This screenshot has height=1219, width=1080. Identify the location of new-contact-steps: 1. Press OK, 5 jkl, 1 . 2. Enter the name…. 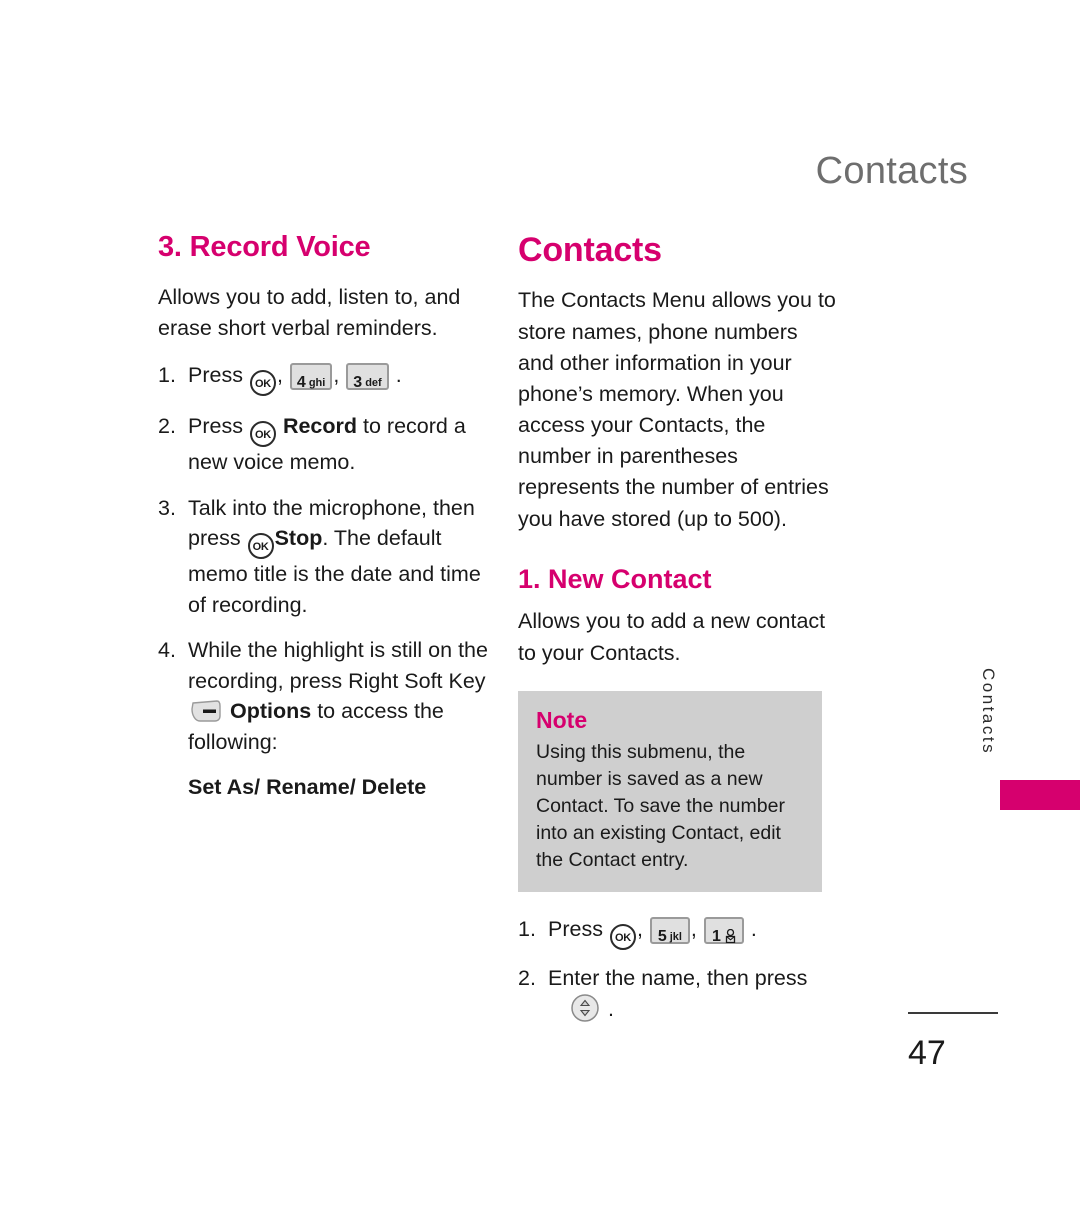
(677, 969).